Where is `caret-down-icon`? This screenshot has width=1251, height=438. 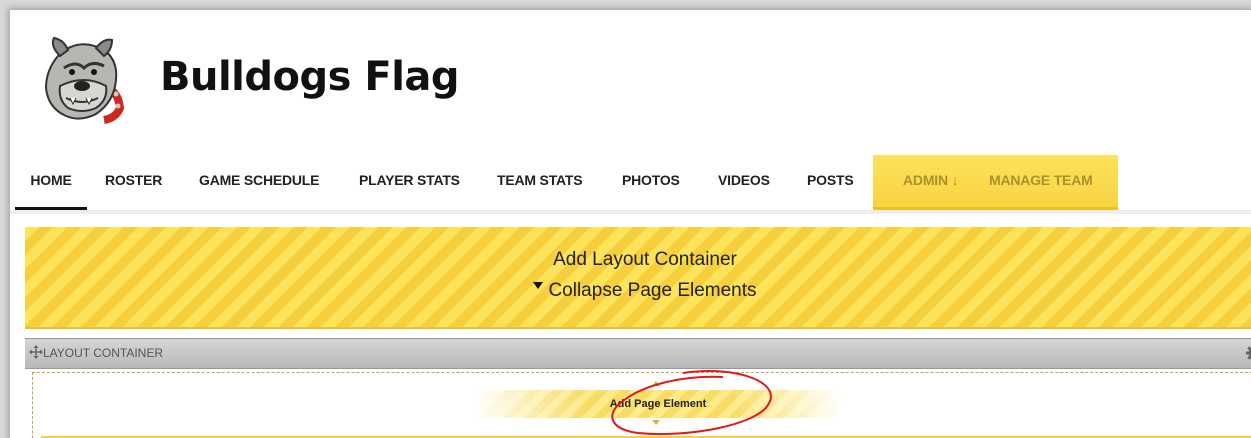
caret-down-icon is located at coordinates (538, 286).